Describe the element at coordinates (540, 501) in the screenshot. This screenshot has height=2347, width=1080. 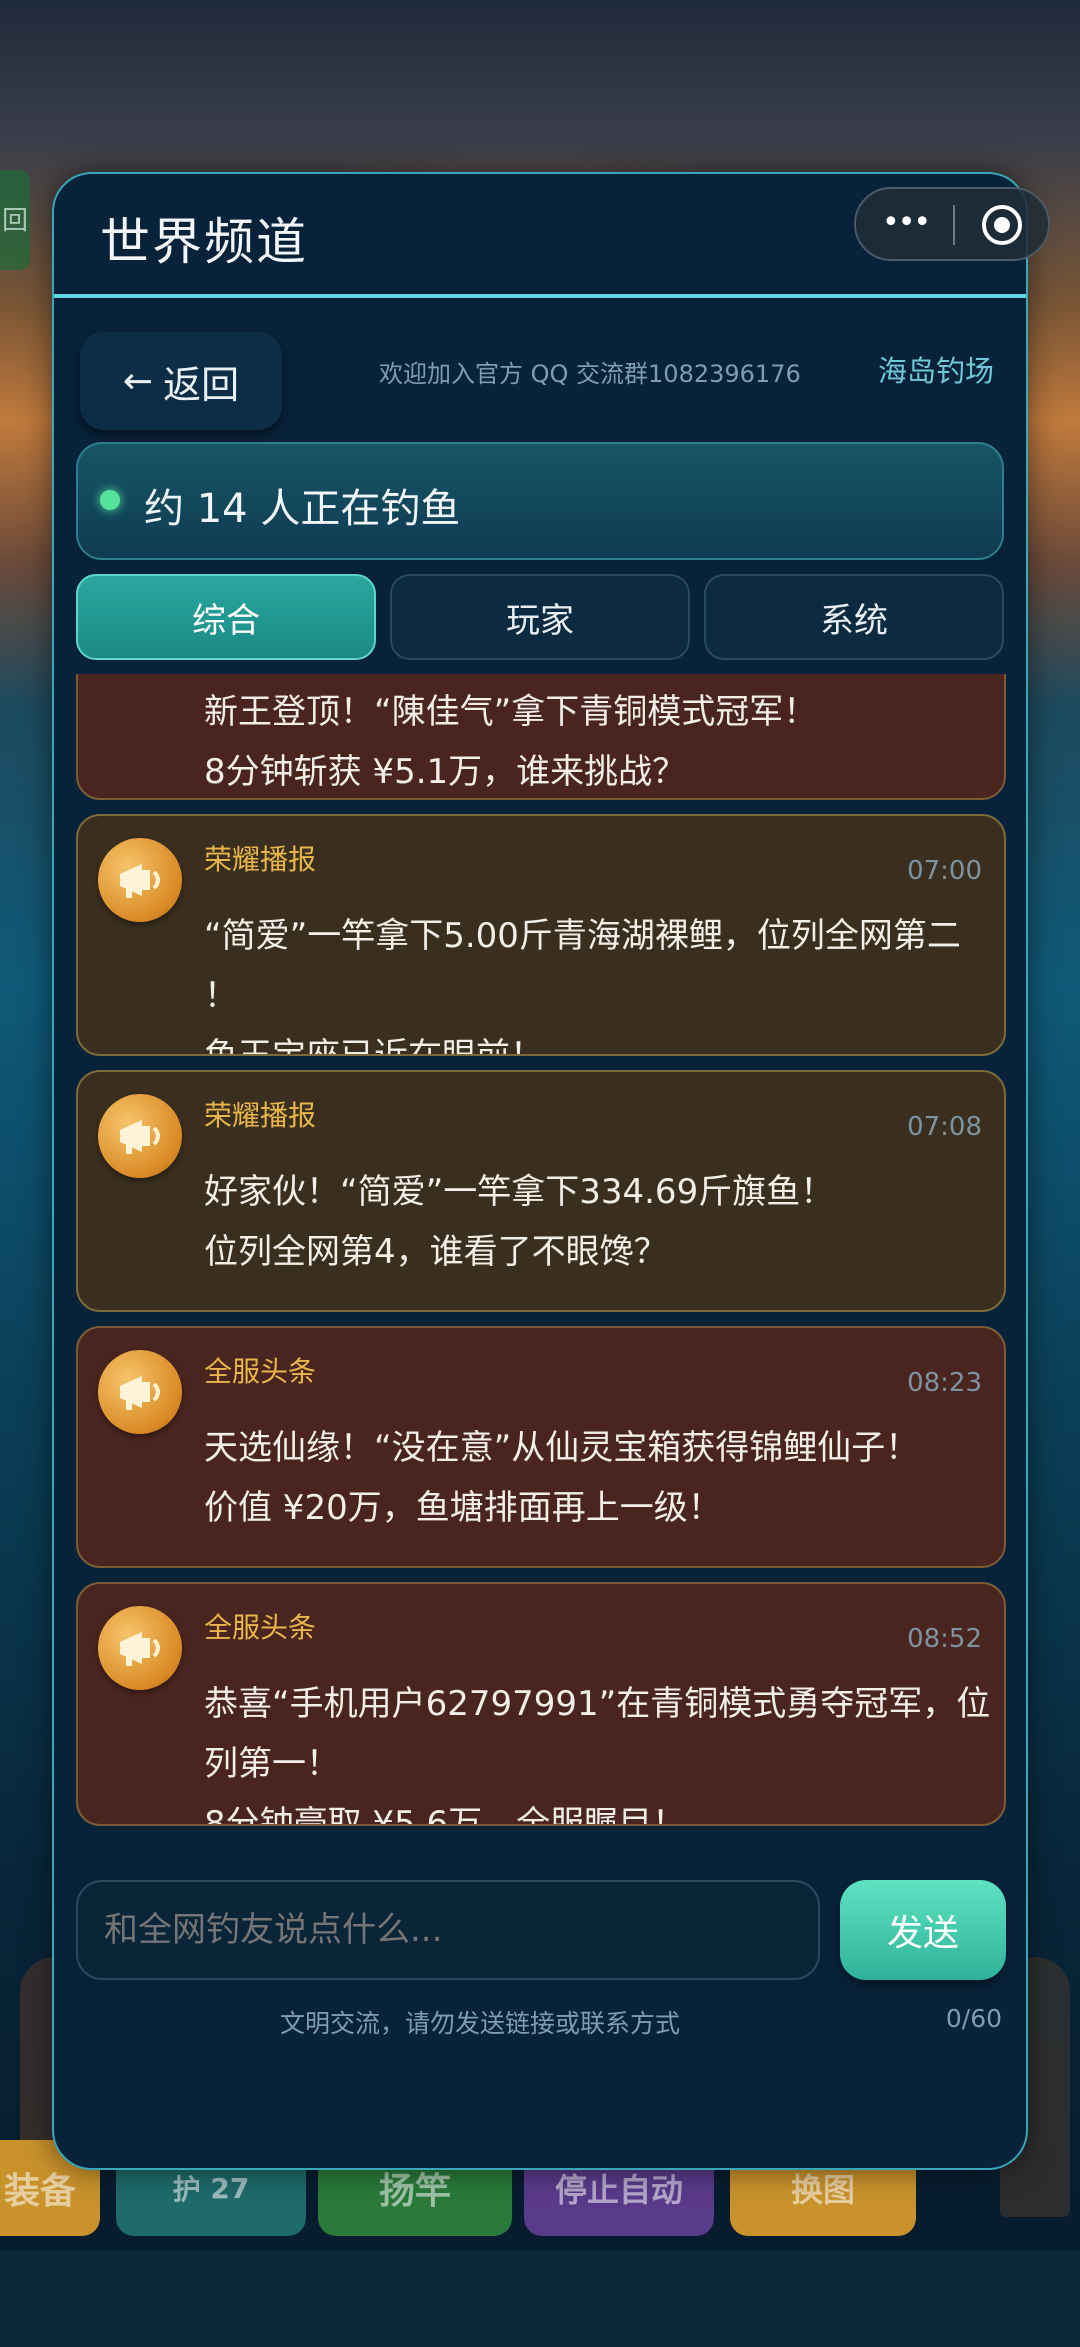
I see `online-count-banner: 约 14 人正在钓鱼` at that location.